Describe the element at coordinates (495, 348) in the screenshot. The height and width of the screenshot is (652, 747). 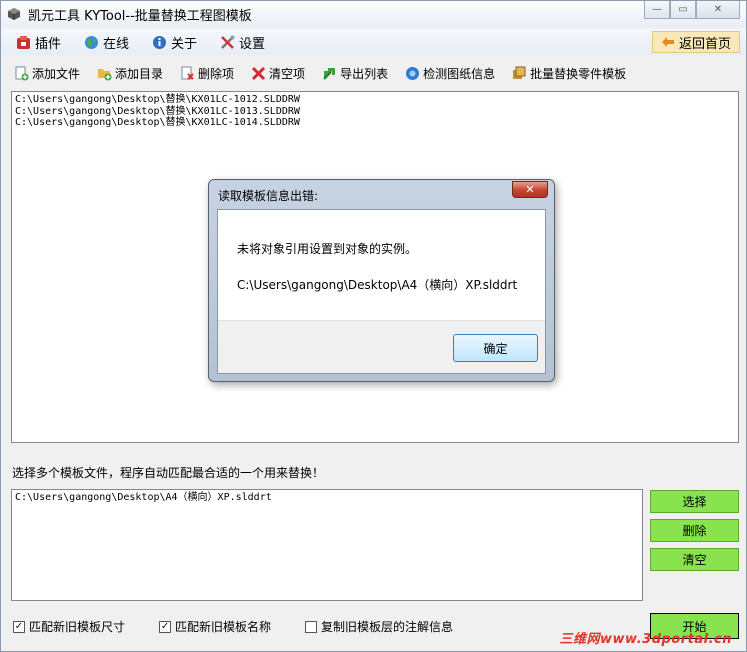
I see `ok-button: 确定` at that location.